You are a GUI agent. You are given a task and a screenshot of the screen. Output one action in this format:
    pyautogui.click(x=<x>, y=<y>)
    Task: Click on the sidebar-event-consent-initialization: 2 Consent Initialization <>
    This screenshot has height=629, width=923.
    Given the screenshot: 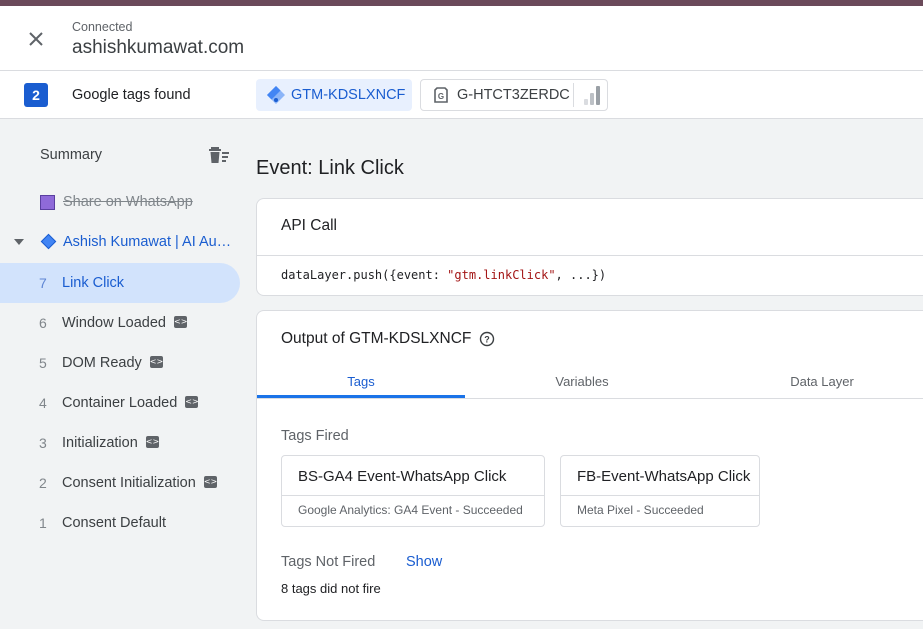 What is the action you would take?
    pyautogui.click(x=120, y=483)
    